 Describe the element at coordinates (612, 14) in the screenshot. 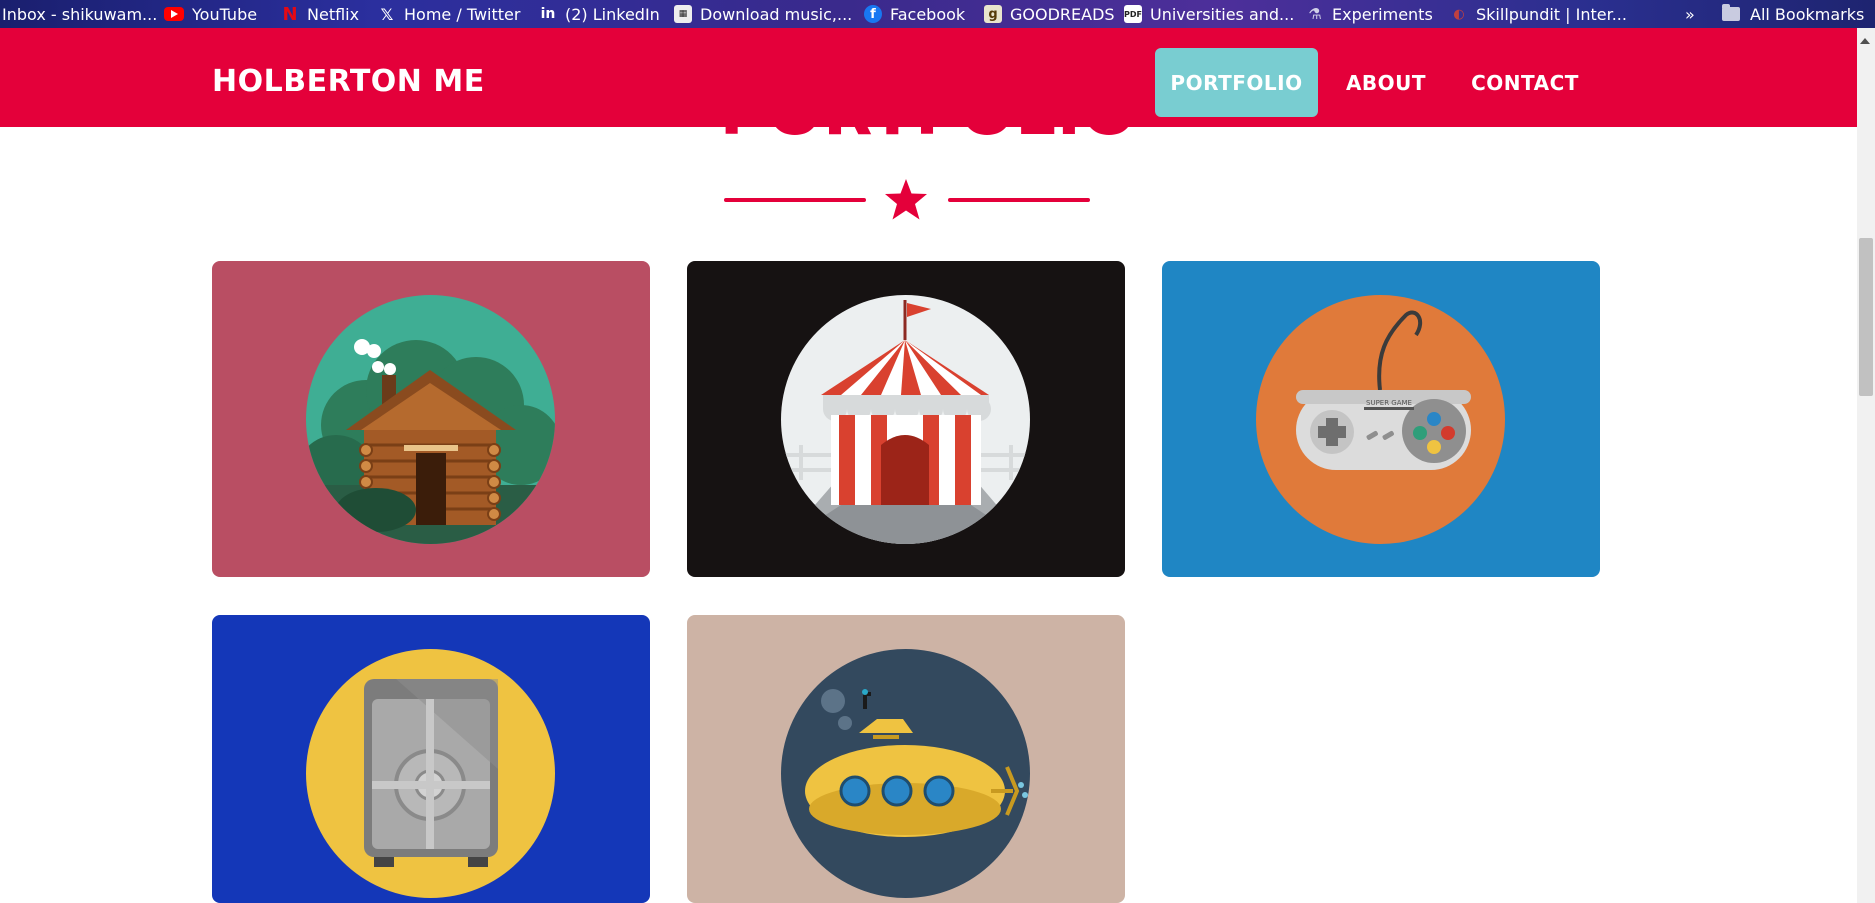

I see `bookmark-label: (2) LinkedIn` at that location.